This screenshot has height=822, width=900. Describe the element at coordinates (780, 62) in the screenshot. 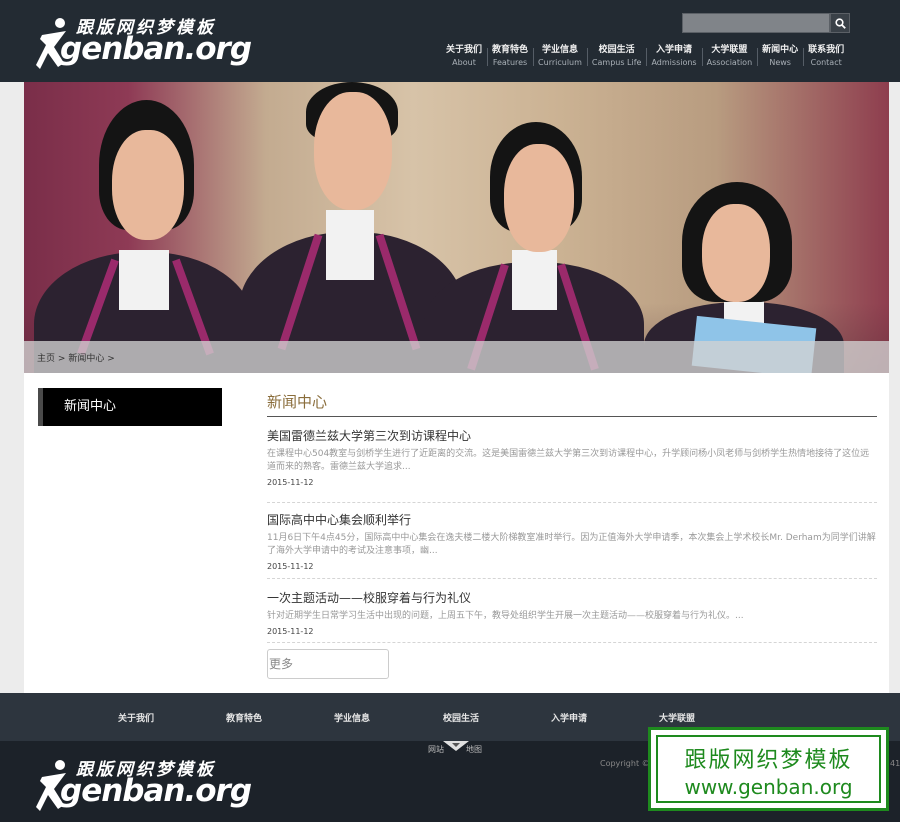

I see `nav-label-en: News` at that location.